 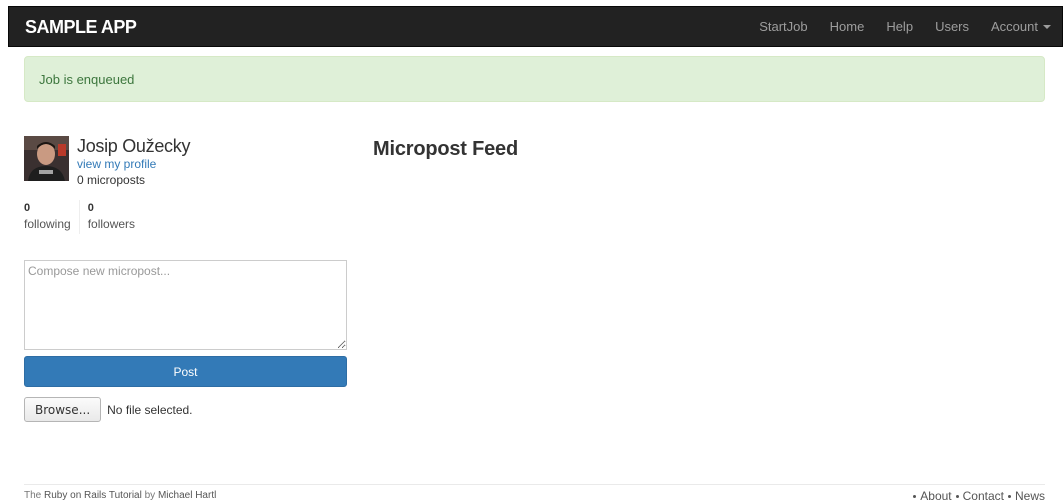 I want to click on compose-micropost-textarea, so click(x=185, y=305).